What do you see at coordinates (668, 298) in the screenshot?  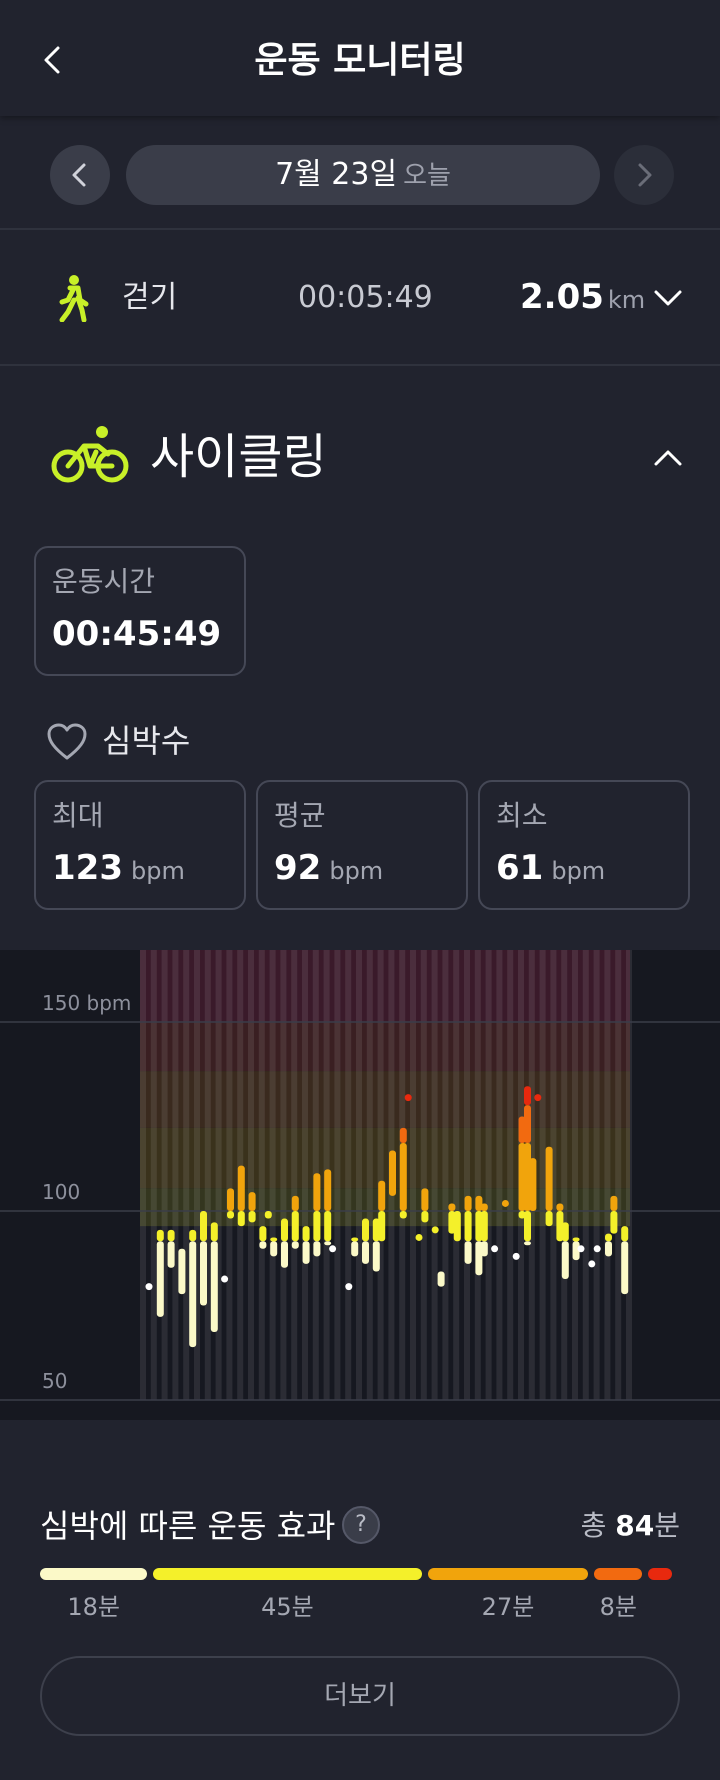 I see `chevron-down-icon` at bounding box center [668, 298].